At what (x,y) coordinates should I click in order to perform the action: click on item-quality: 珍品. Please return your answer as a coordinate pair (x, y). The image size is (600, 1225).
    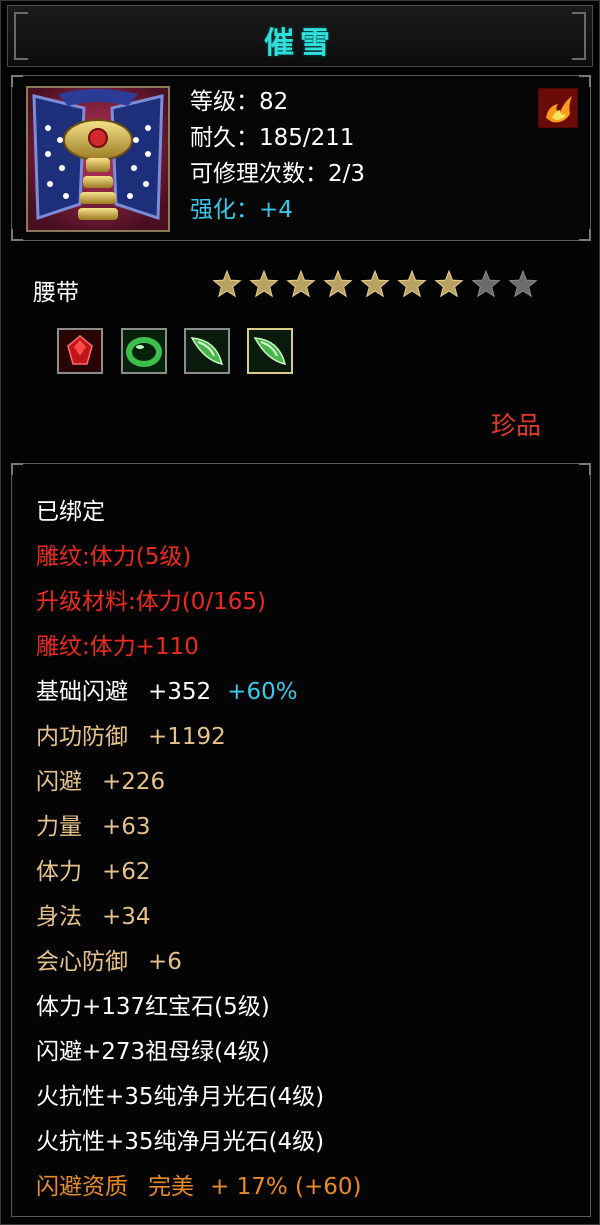
    Looking at the image, I should click on (516, 425).